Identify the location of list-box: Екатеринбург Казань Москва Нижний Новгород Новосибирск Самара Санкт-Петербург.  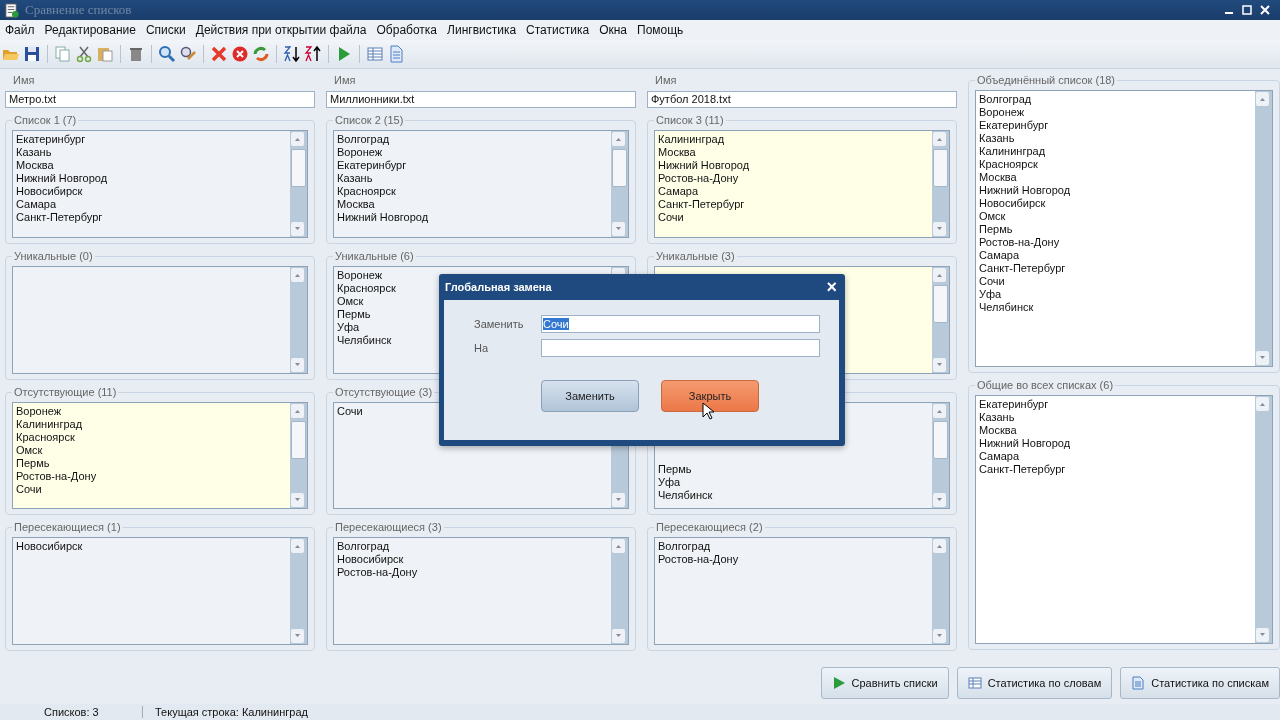
(160, 184).